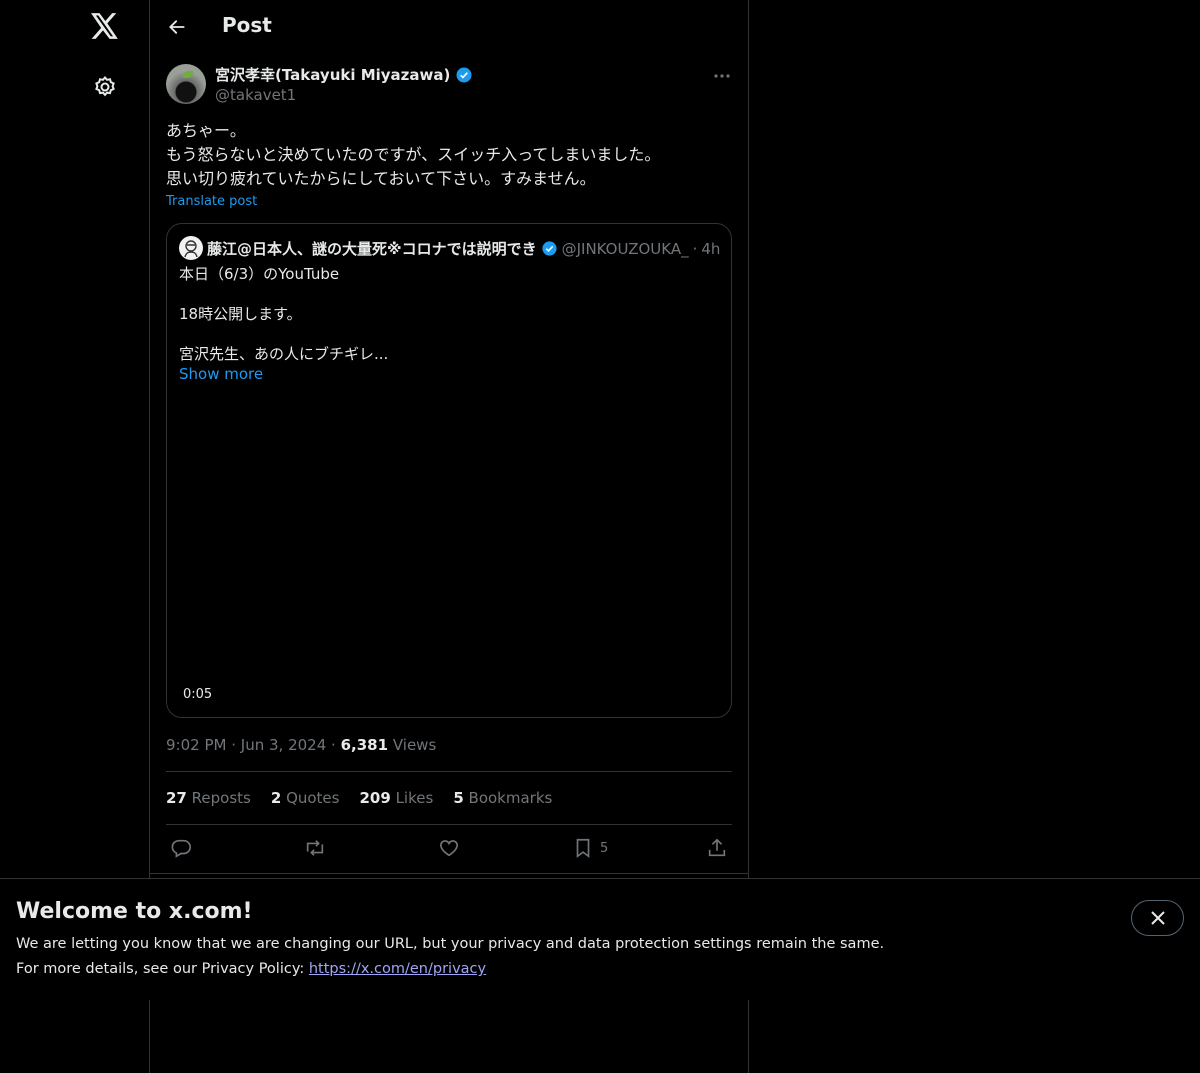  What do you see at coordinates (332, 74) in the screenshot?
I see `author-name: 宮沢孝幸(Takayuki Miyazawa)` at bounding box center [332, 74].